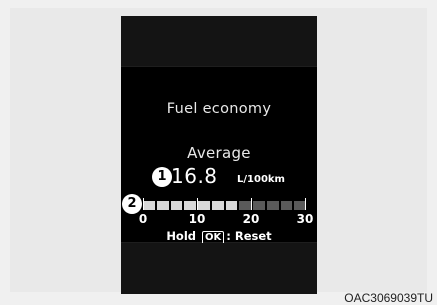  What do you see at coordinates (219, 109) in the screenshot?
I see `screen-title: Fuel economy` at bounding box center [219, 109].